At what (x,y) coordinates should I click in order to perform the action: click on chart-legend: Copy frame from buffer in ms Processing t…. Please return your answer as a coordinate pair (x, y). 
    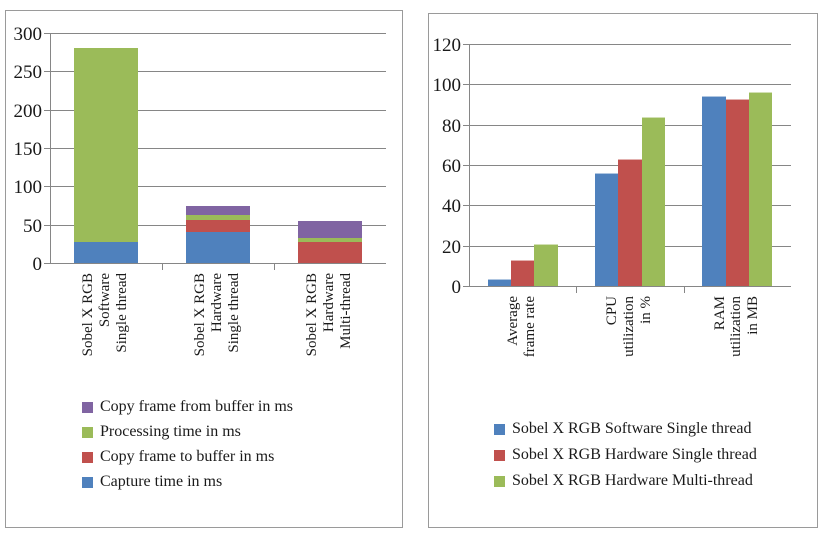
    Looking at the image, I should click on (187, 449).